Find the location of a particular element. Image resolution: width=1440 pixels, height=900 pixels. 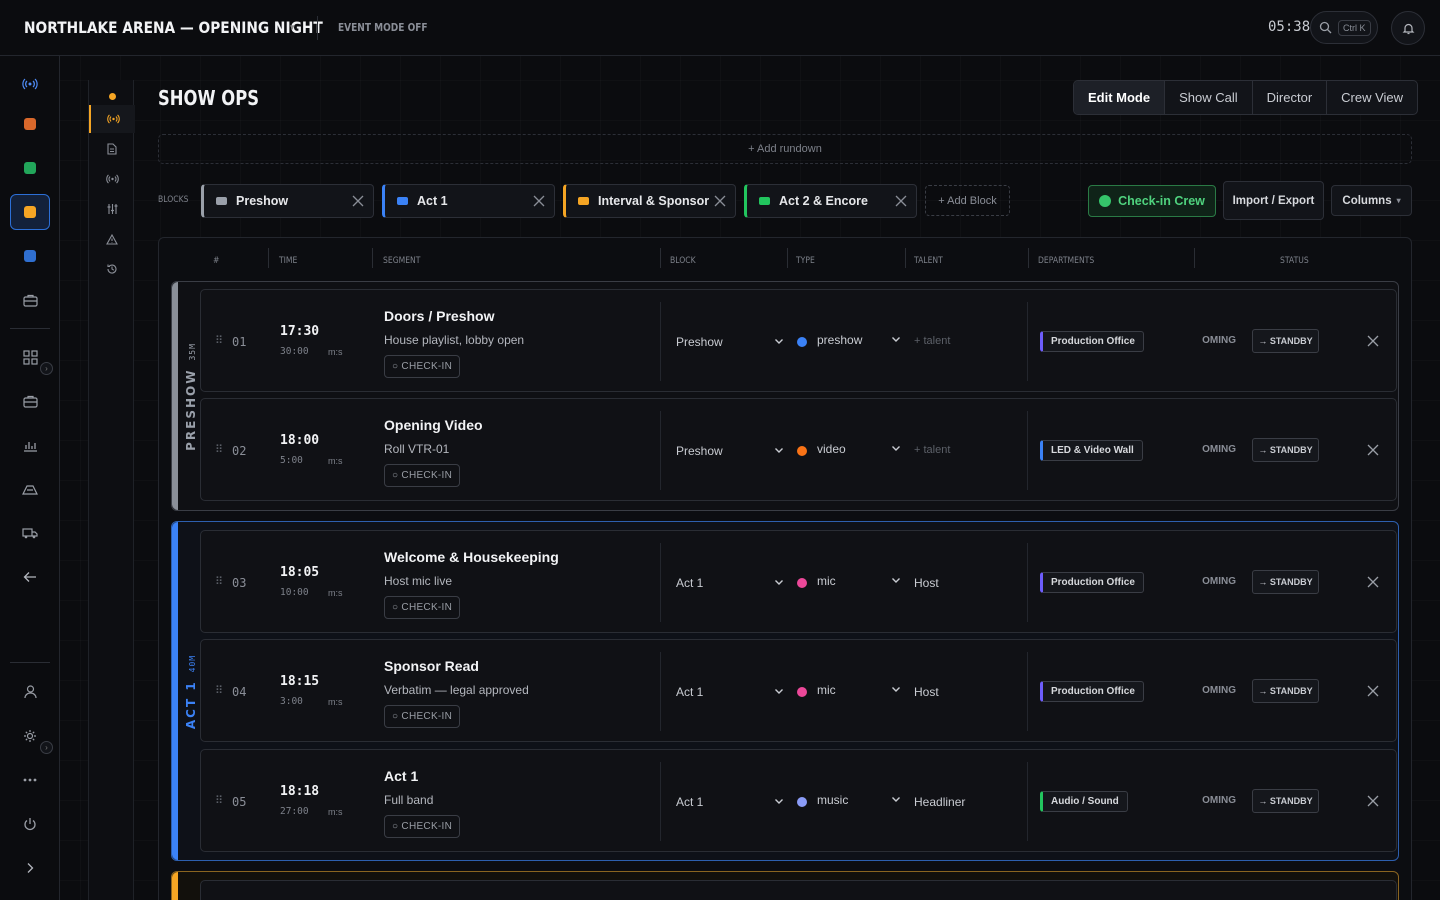

add-block-button: + Add Block is located at coordinates (967, 200).